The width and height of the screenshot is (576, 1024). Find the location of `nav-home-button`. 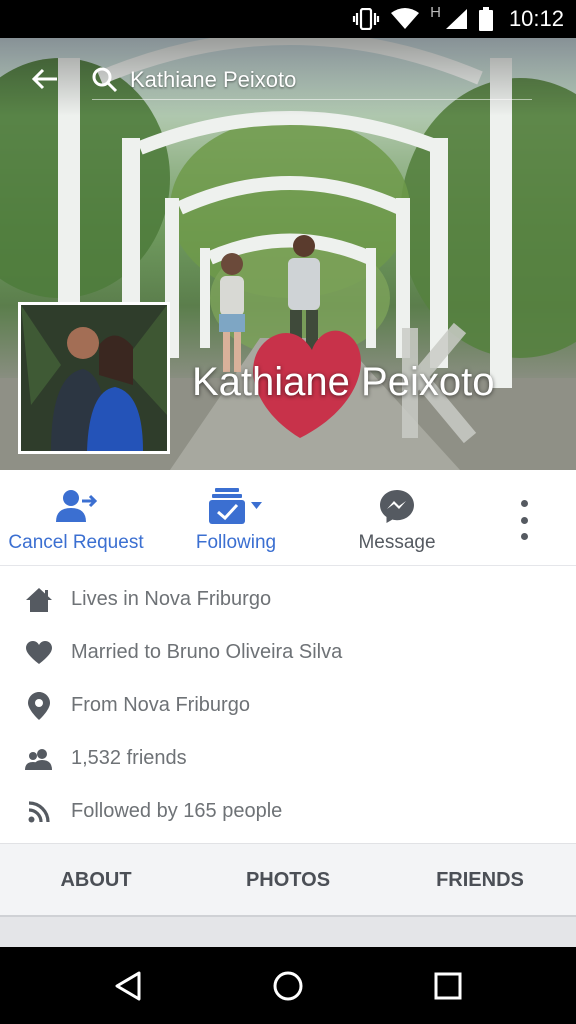

nav-home-button is located at coordinates (288, 986).